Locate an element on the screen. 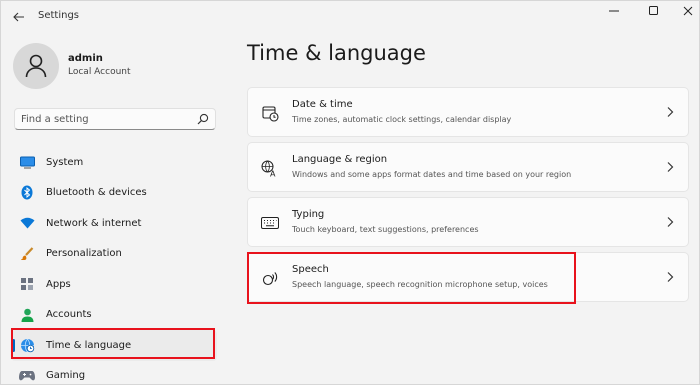 This screenshot has width=700, height=385. user-profile: admin Local Account is located at coordinates (116, 64).